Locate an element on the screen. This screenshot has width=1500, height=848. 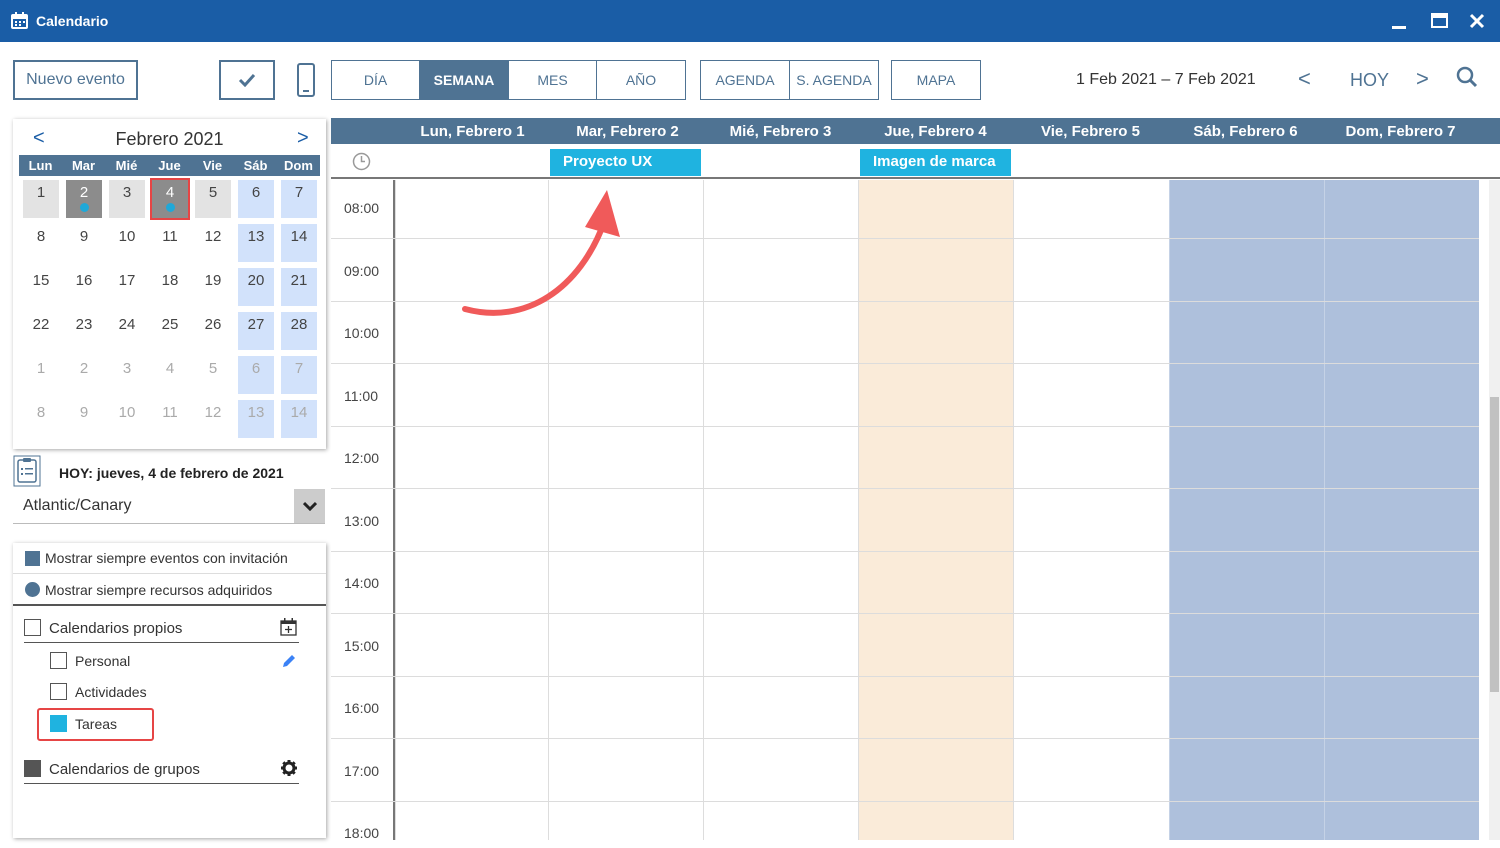
view-agenda-button: AGENDA is located at coordinates (745, 80).